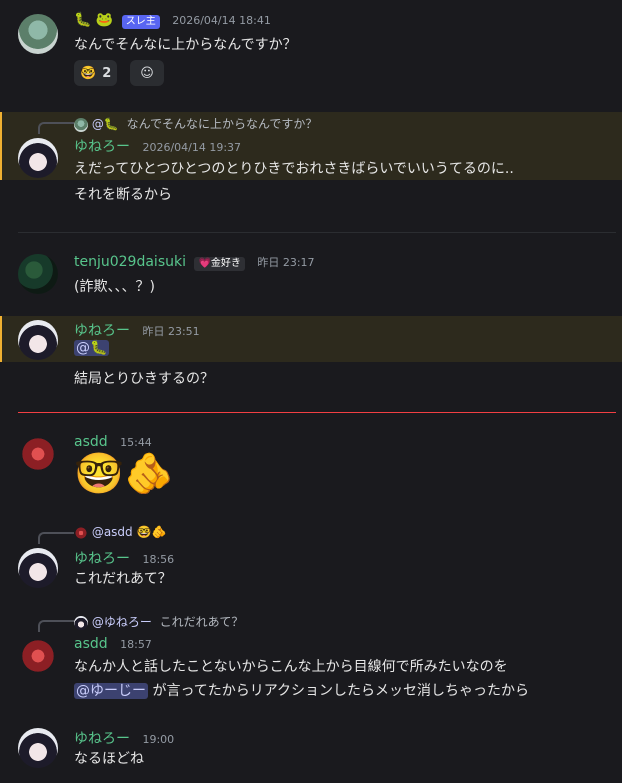 This screenshot has height=783, width=622. I want to click on role-badge: 💗金好き, so click(219, 264).